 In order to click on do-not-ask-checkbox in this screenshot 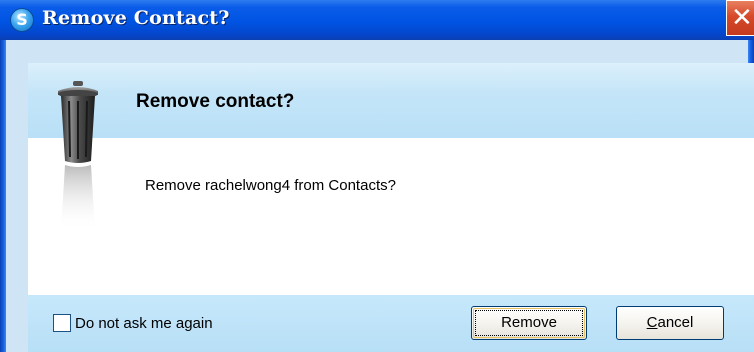, I will do `click(62, 323)`.